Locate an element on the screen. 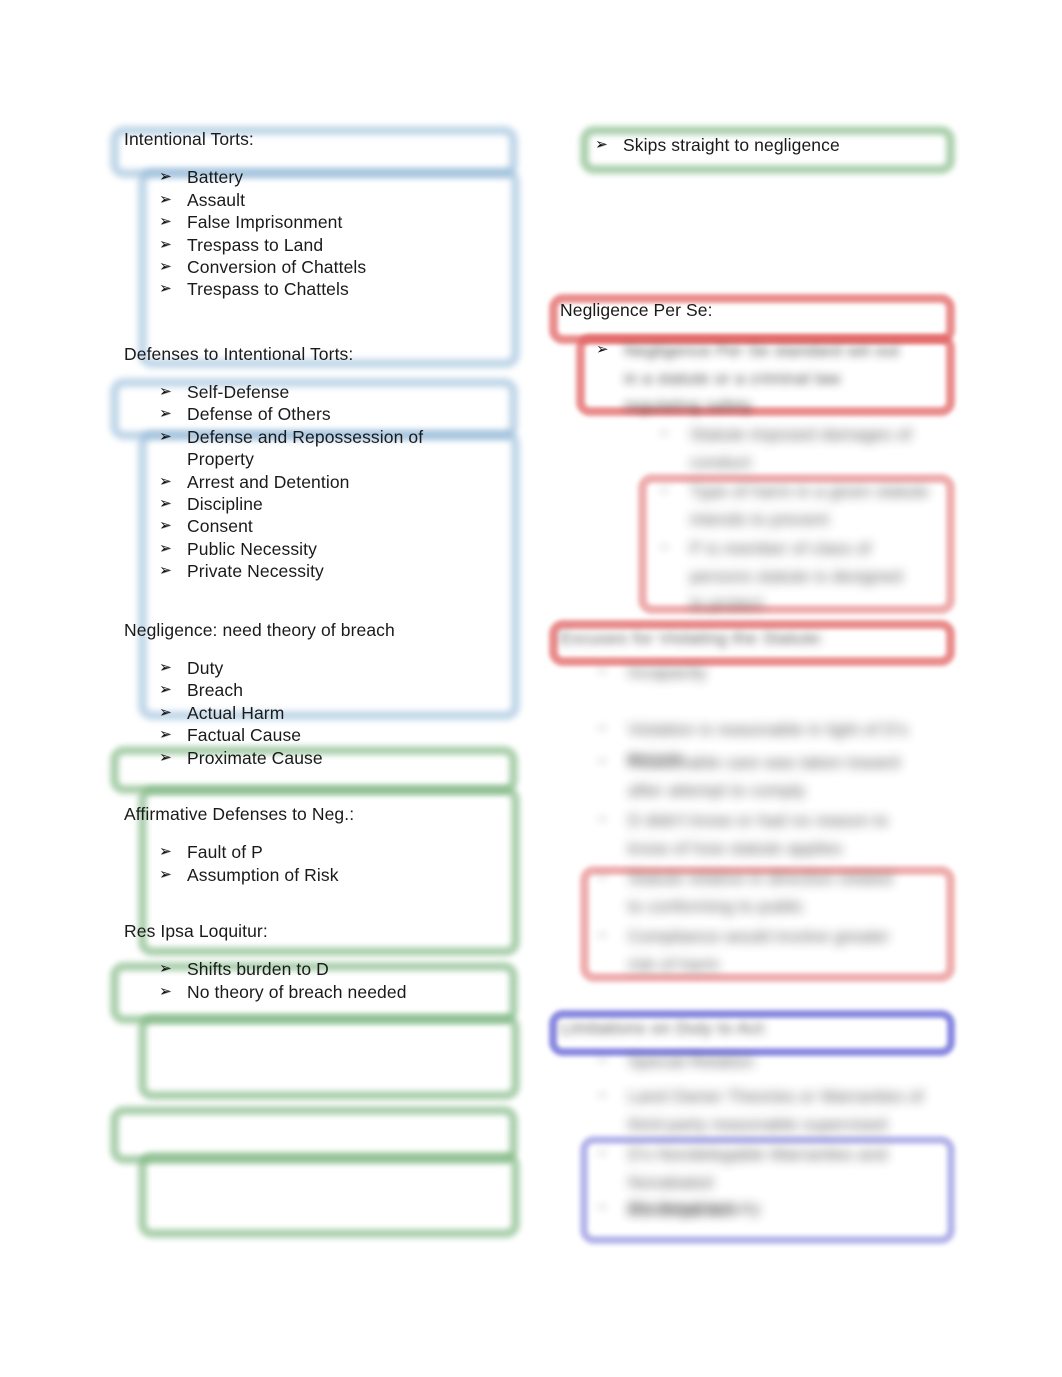  blurred-text-red-sub-one: Statute imposed damages of conduct is located at coordinates (801, 448).